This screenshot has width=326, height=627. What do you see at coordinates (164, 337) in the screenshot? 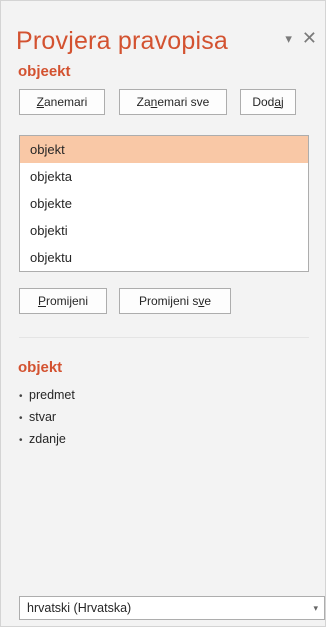
I see `divider` at bounding box center [164, 337].